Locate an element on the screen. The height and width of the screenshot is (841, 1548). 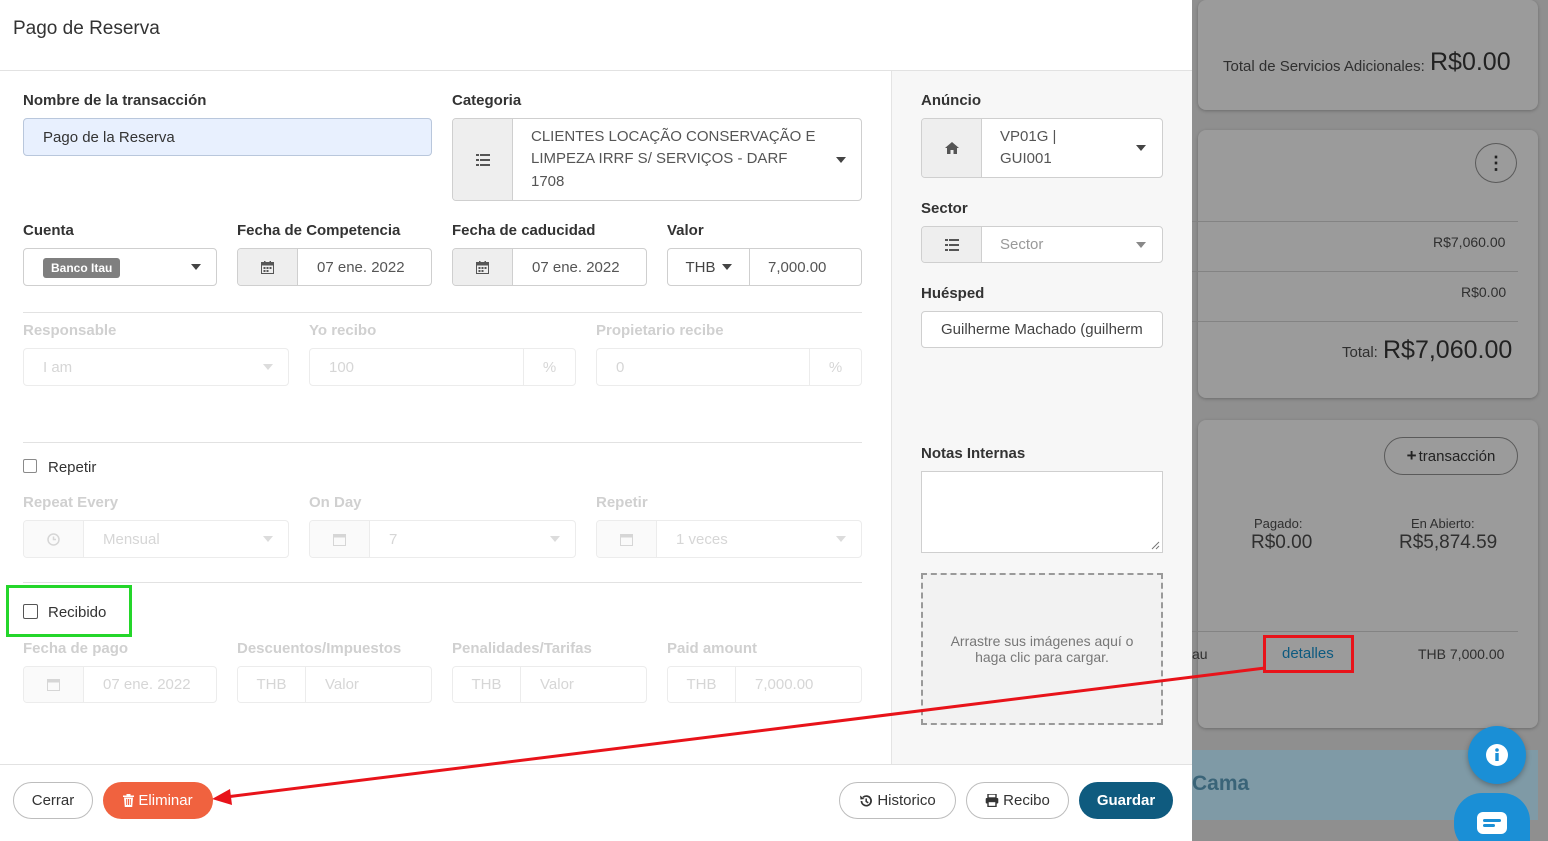
nombre-label: Nombre de la transacción is located at coordinates (115, 100).